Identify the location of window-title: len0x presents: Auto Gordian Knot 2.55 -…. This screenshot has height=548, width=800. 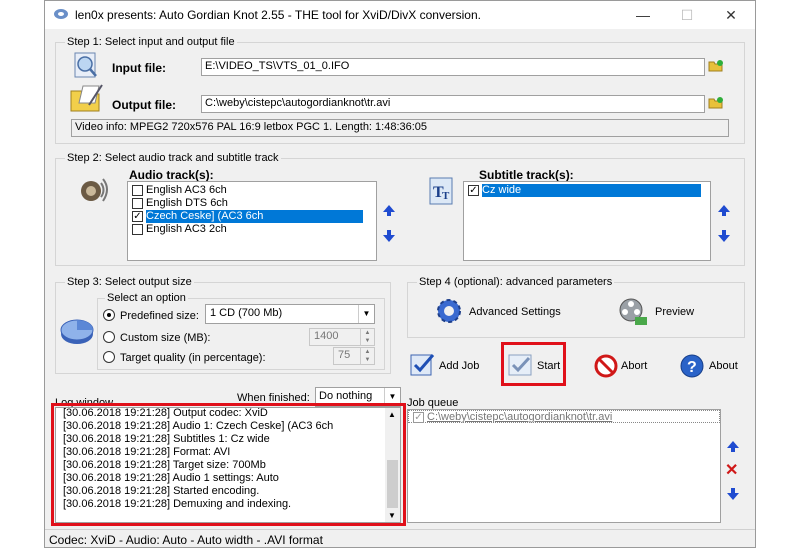
(278, 15).